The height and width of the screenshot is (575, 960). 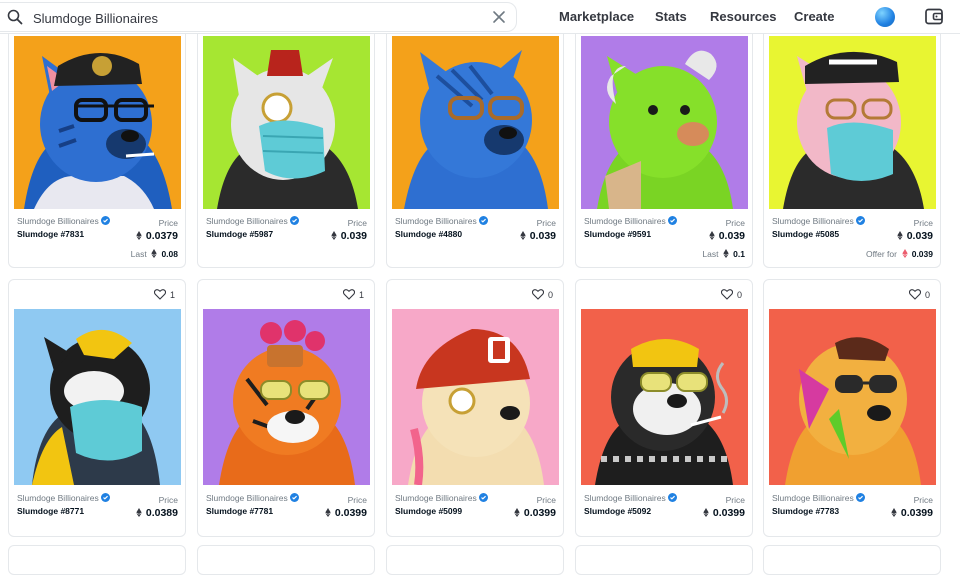 What do you see at coordinates (806, 511) in the screenshot?
I see `nft-name: Slumdoge #7783` at bounding box center [806, 511].